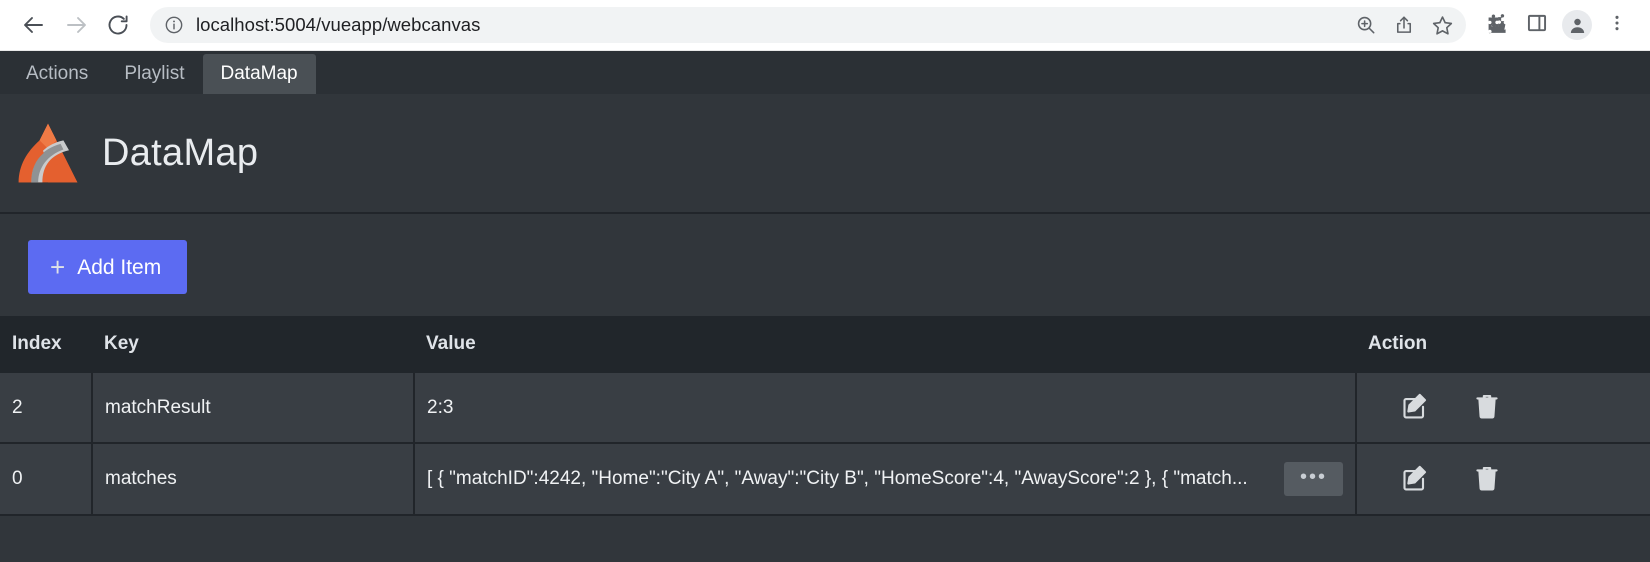 This screenshot has height=562, width=1650. I want to click on reload-icon, so click(118, 25).